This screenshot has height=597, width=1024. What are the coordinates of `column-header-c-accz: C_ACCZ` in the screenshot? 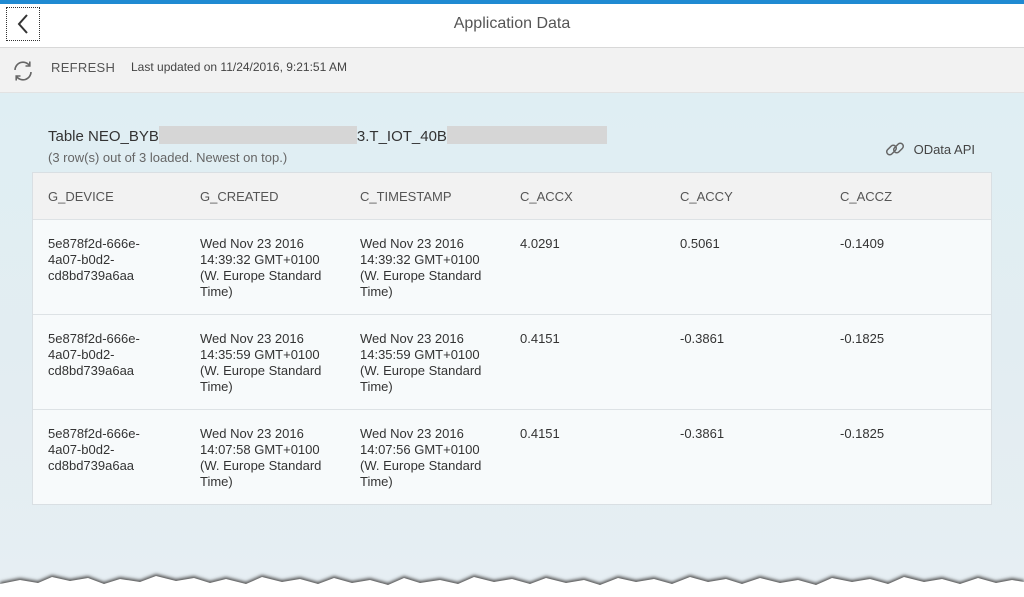 It's located at (866, 196).